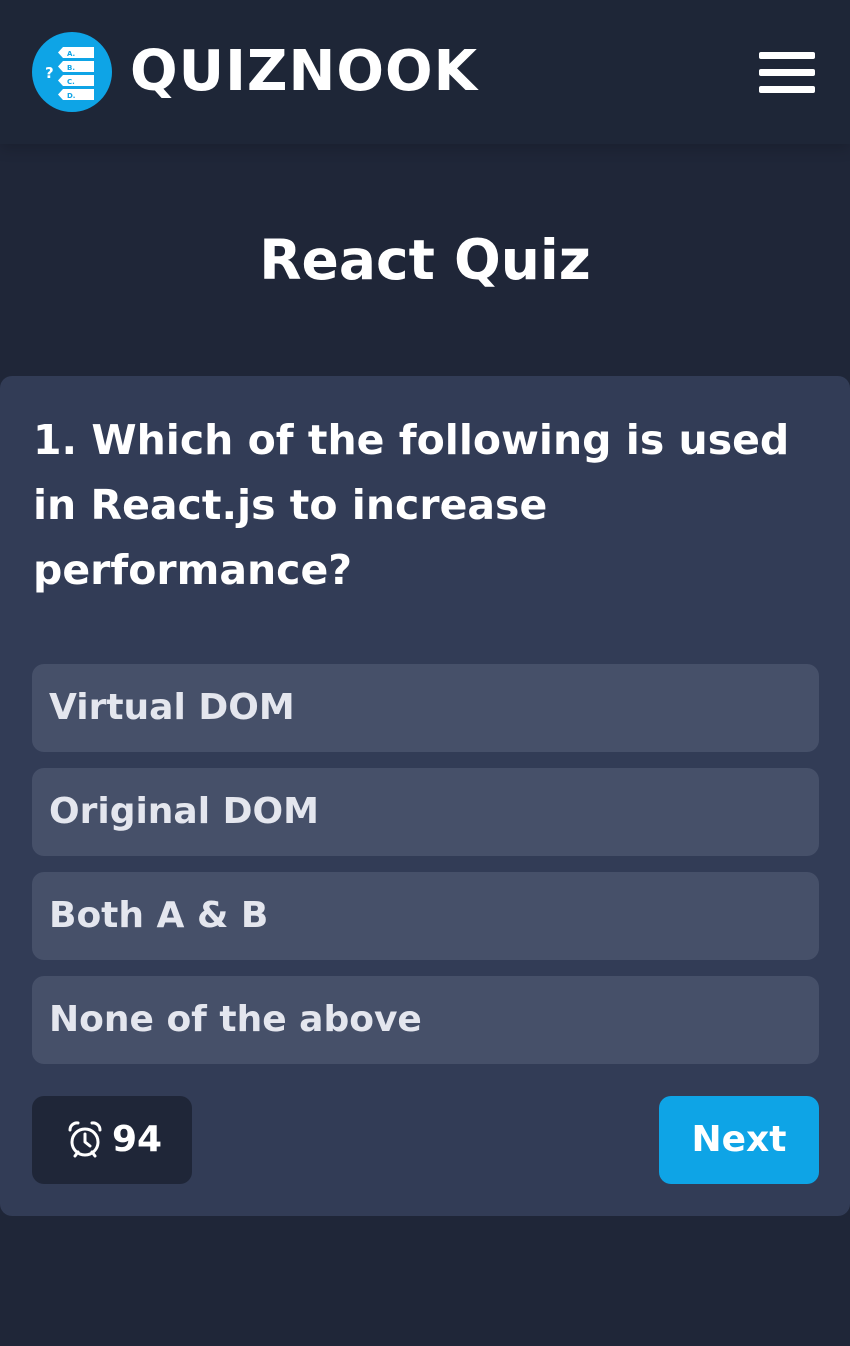 The height and width of the screenshot is (1346, 850). Describe the element at coordinates (71, 54) in the screenshot. I see `logo-mark-a: A.` at that location.